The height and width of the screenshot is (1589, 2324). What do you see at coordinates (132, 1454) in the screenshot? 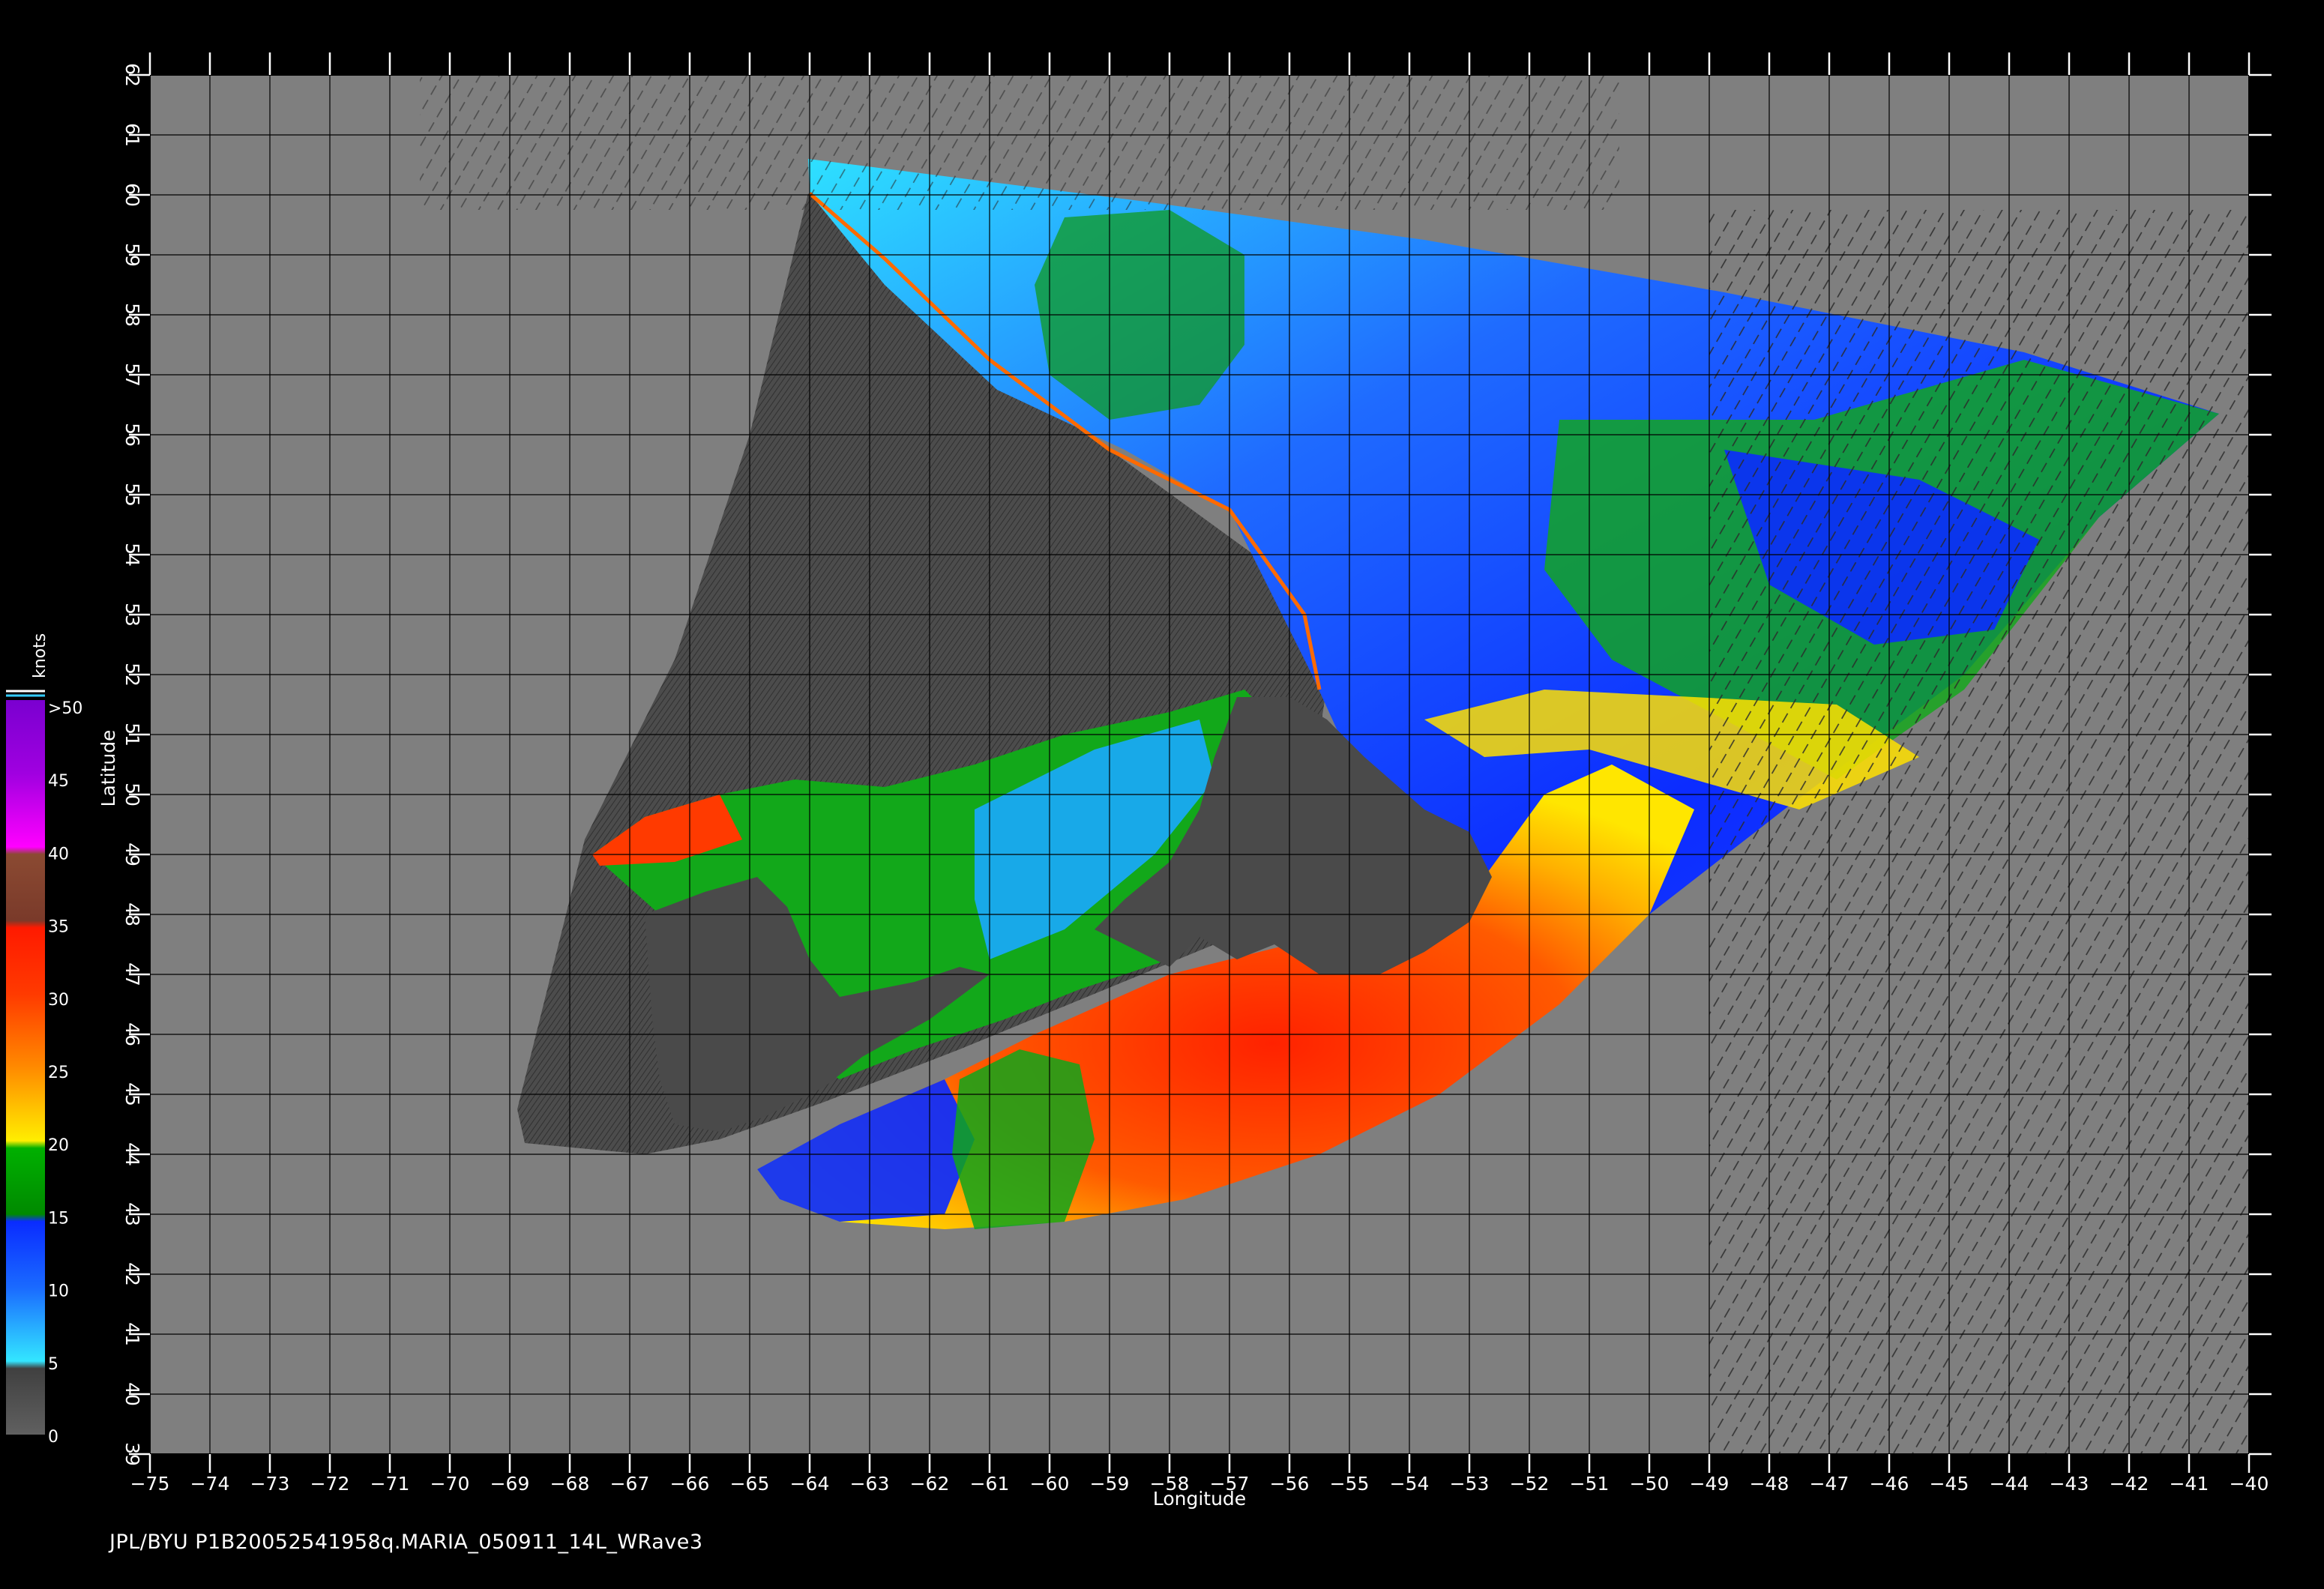
I see `lat-tick-label: 39` at bounding box center [132, 1454].